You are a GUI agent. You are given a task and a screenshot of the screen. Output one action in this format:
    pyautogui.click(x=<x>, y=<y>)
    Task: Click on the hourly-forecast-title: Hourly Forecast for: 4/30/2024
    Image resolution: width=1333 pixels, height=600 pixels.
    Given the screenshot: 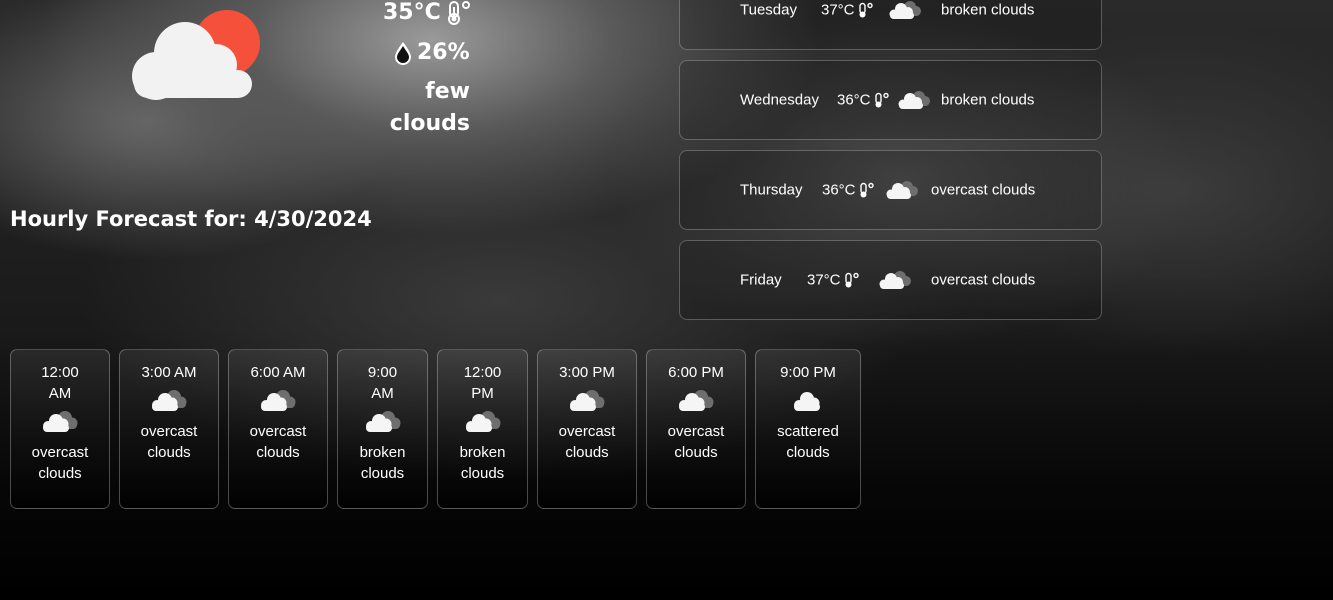 What is the action you would take?
    pyautogui.click(x=191, y=219)
    